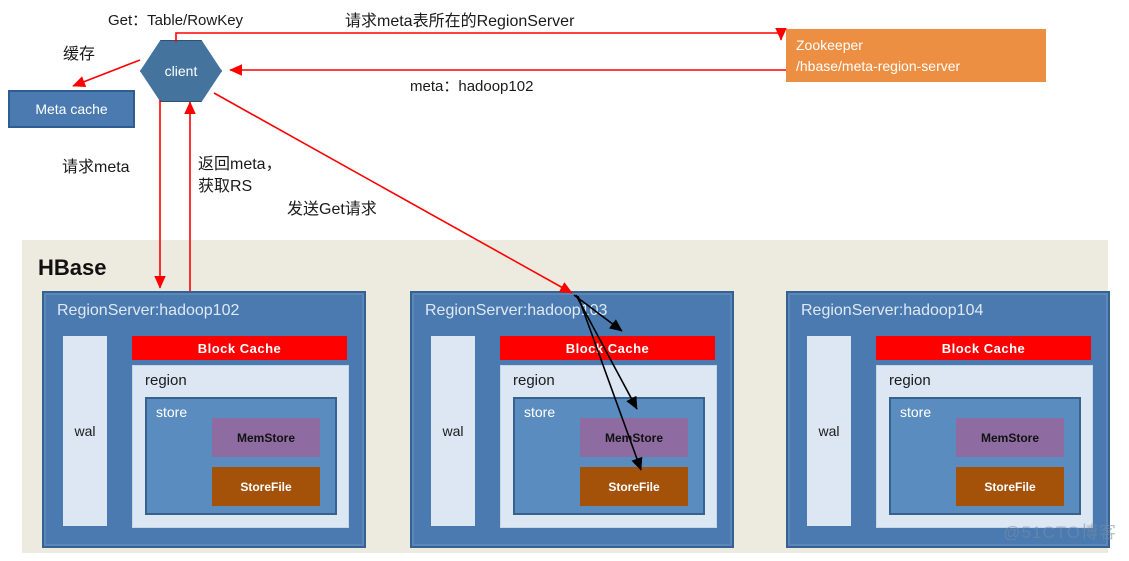 This screenshot has height=561, width=1129. Describe the element at coordinates (79, 54) in the screenshot. I see `label-cache: 缓存` at that location.